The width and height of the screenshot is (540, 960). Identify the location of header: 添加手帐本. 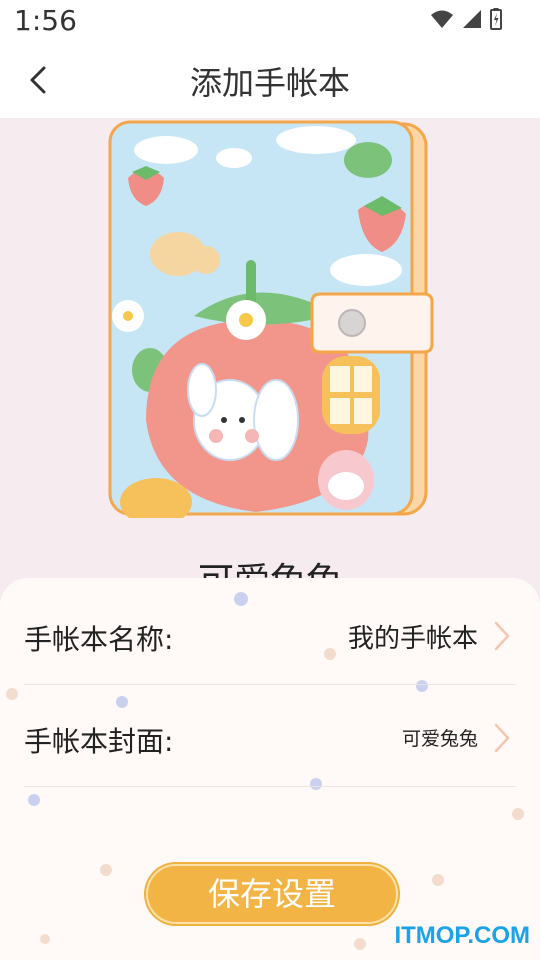
(270, 82).